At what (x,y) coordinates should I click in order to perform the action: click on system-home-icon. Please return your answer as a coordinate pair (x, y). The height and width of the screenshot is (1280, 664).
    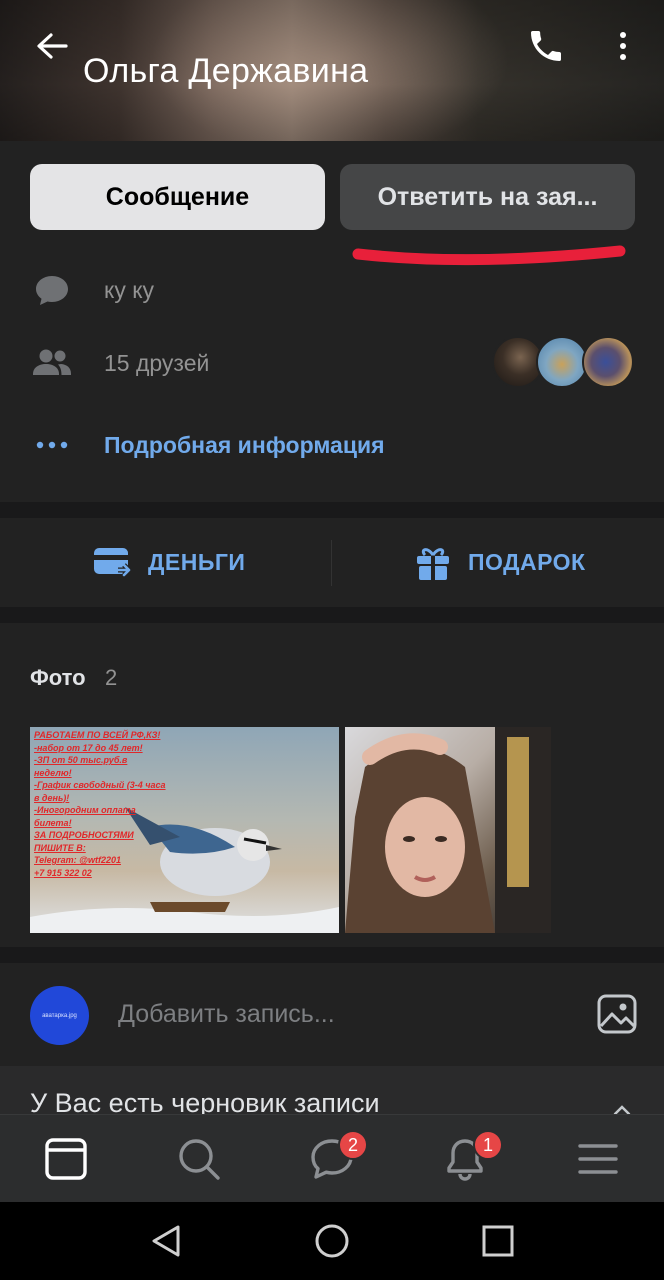
    Looking at the image, I should click on (332, 1241).